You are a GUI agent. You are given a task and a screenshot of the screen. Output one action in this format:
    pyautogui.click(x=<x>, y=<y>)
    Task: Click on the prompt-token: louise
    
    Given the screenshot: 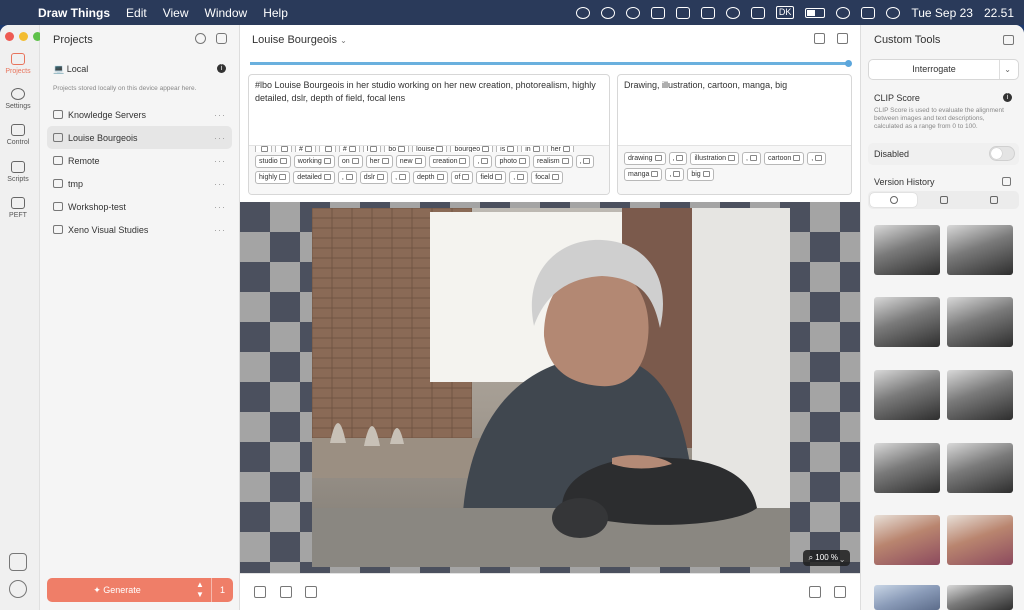 What is the action you would take?
    pyautogui.click(x=430, y=149)
    